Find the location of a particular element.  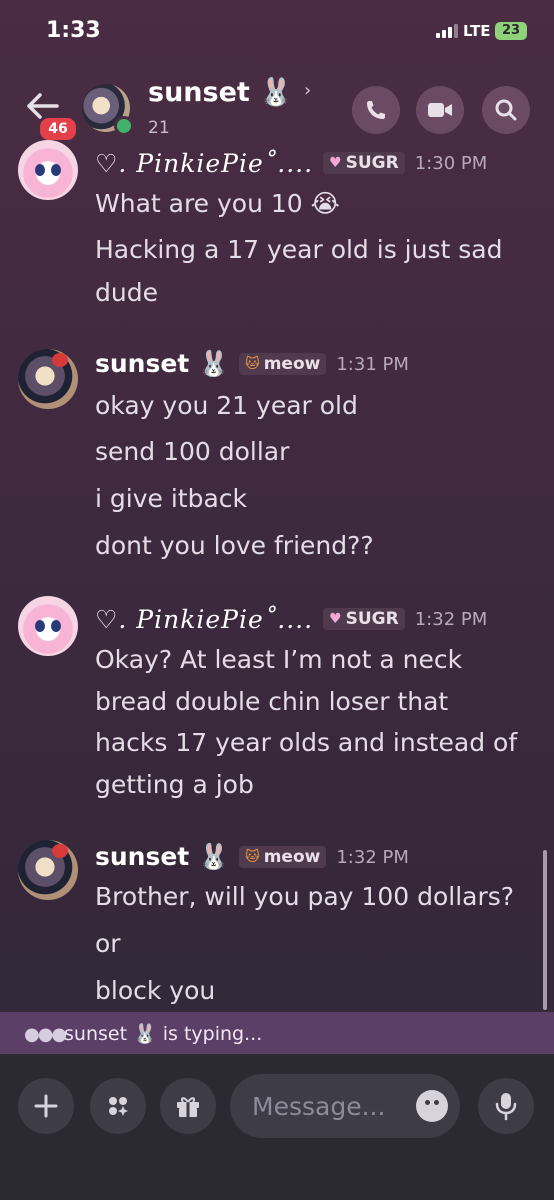

message-line: or is located at coordinates (108, 943).